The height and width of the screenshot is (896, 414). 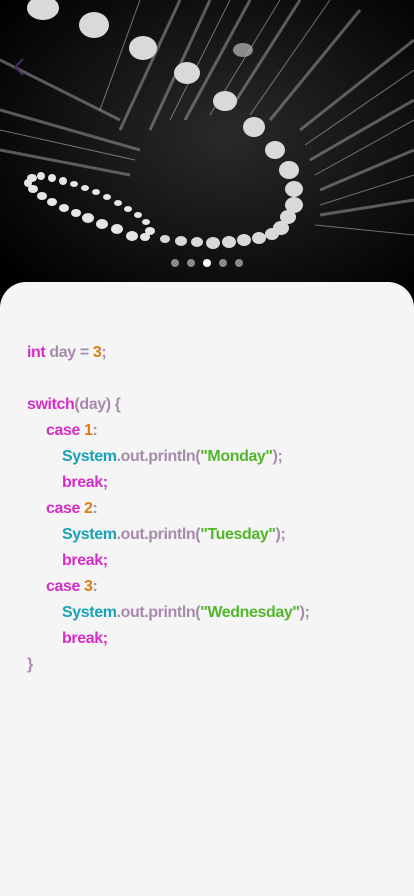 I want to click on code-line: case 3:, so click(x=72, y=586).